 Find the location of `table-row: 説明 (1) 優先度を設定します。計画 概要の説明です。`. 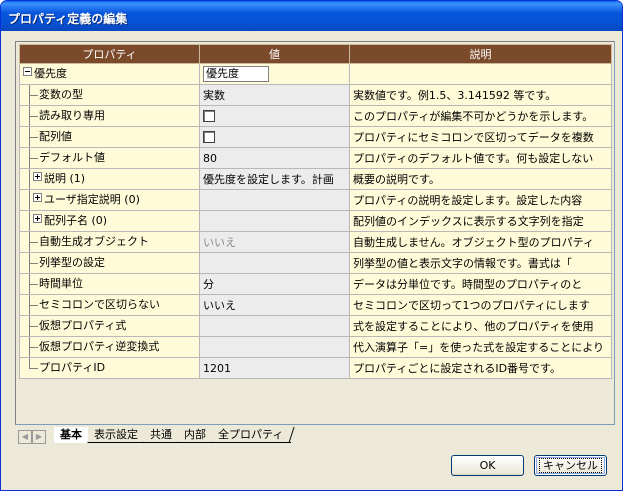

table-row: 説明 (1) 優先度を設定します。計画 概要の説明です。 is located at coordinates (315, 179).